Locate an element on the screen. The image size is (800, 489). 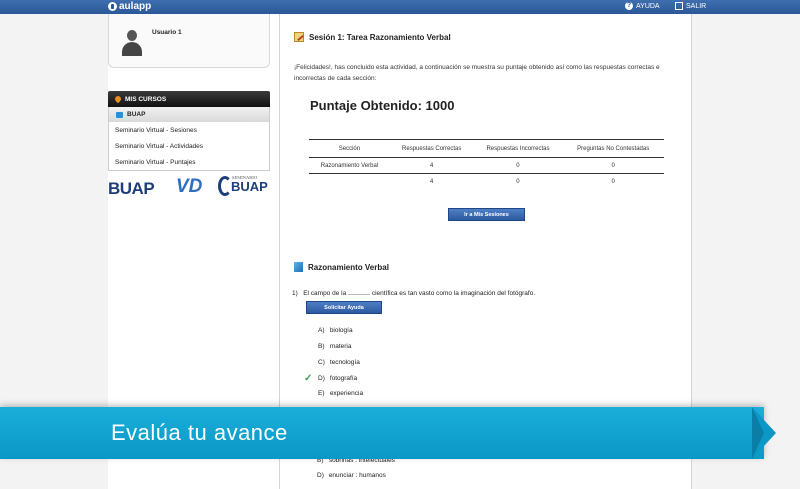
section2-title: Razonamiento Verbal is located at coordinates (341, 267).